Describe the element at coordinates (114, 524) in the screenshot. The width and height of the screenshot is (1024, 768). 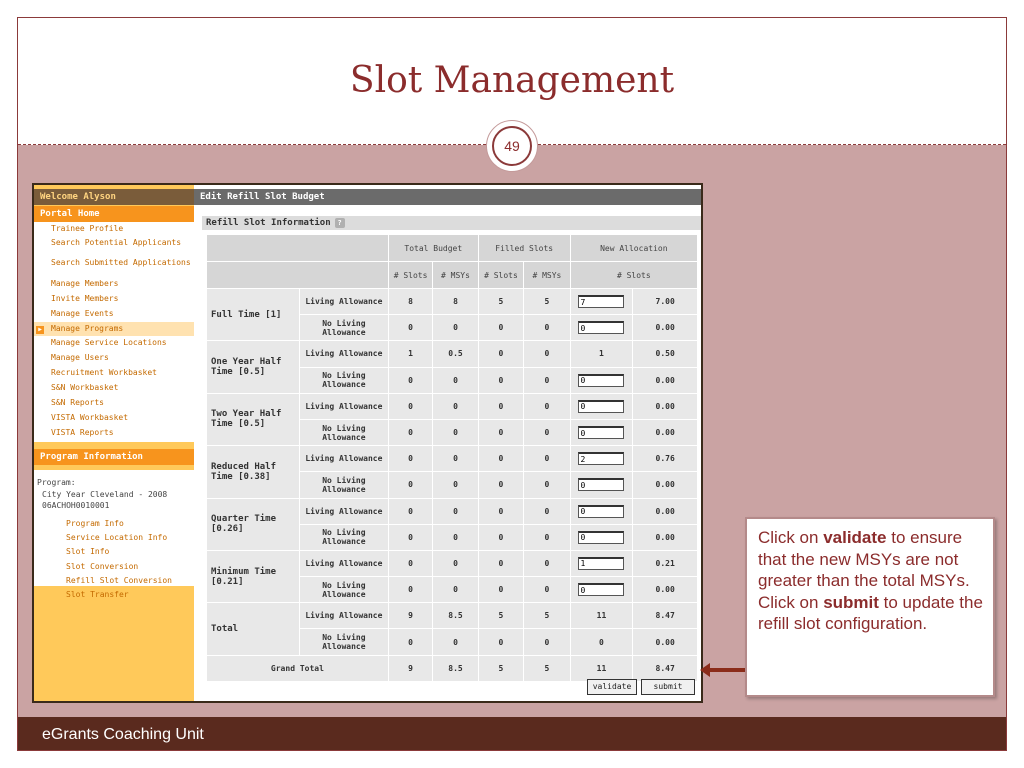
I see `program-link-program-info: Program Info` at that location.